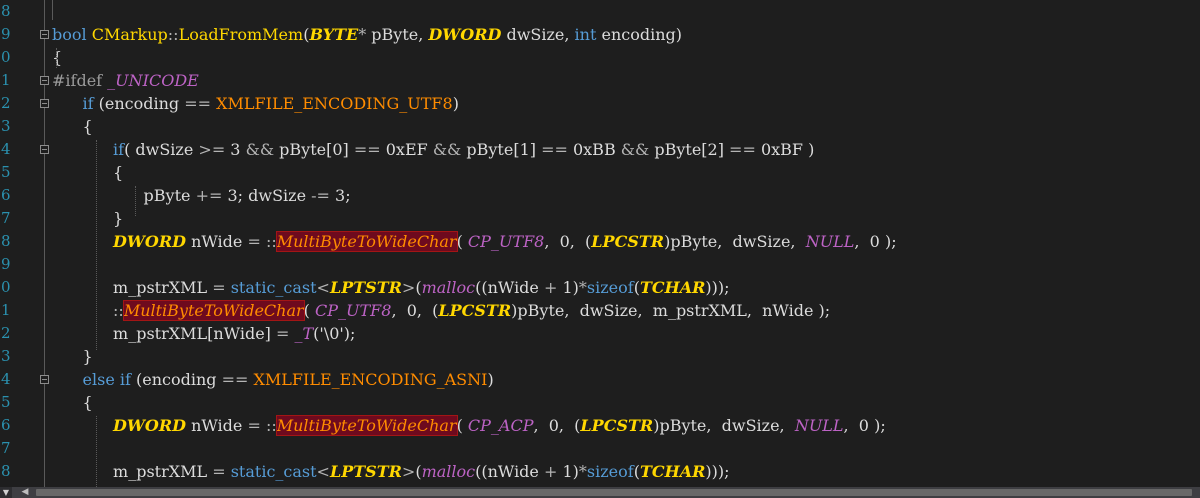 The width and height of the screenshot is (1200, 498). Describe the element at coordinates (6, 310) in the screenshot. I see `line-number: 1` at that location.